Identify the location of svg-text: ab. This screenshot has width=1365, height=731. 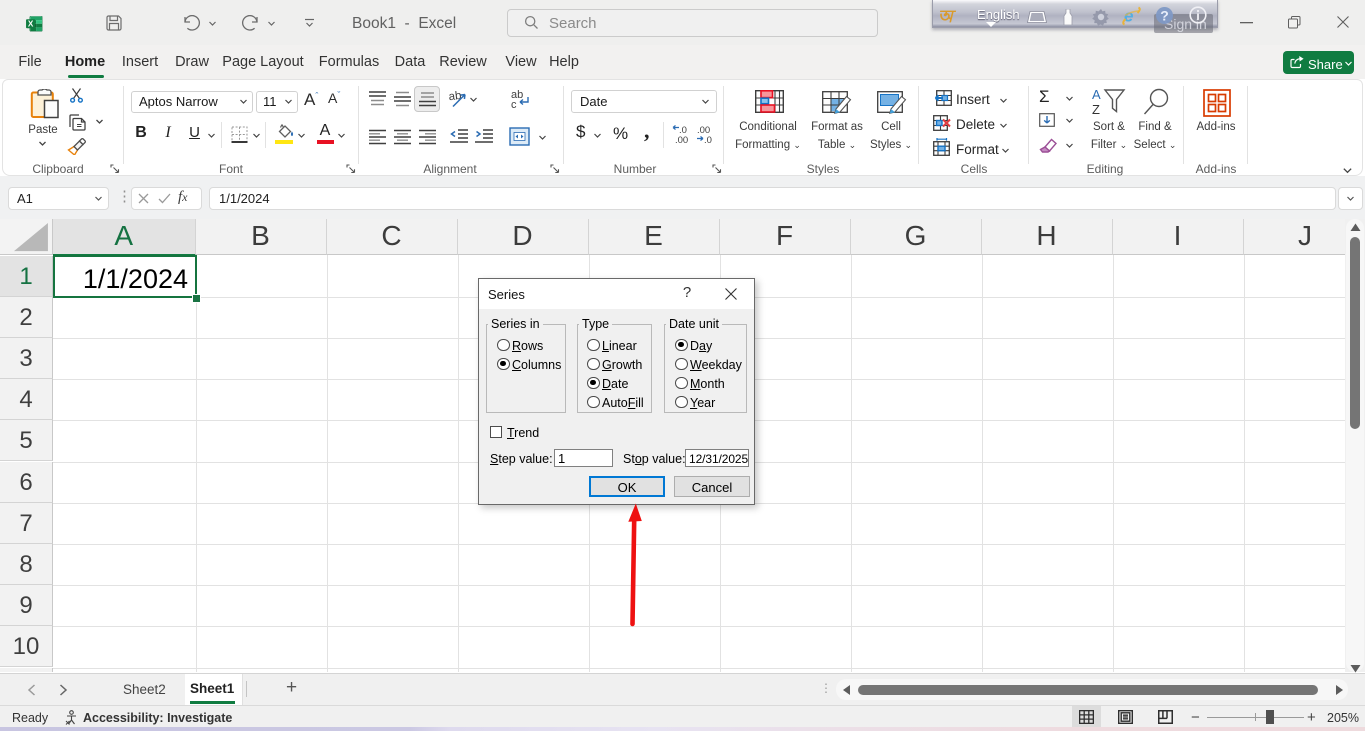
(455, 96).